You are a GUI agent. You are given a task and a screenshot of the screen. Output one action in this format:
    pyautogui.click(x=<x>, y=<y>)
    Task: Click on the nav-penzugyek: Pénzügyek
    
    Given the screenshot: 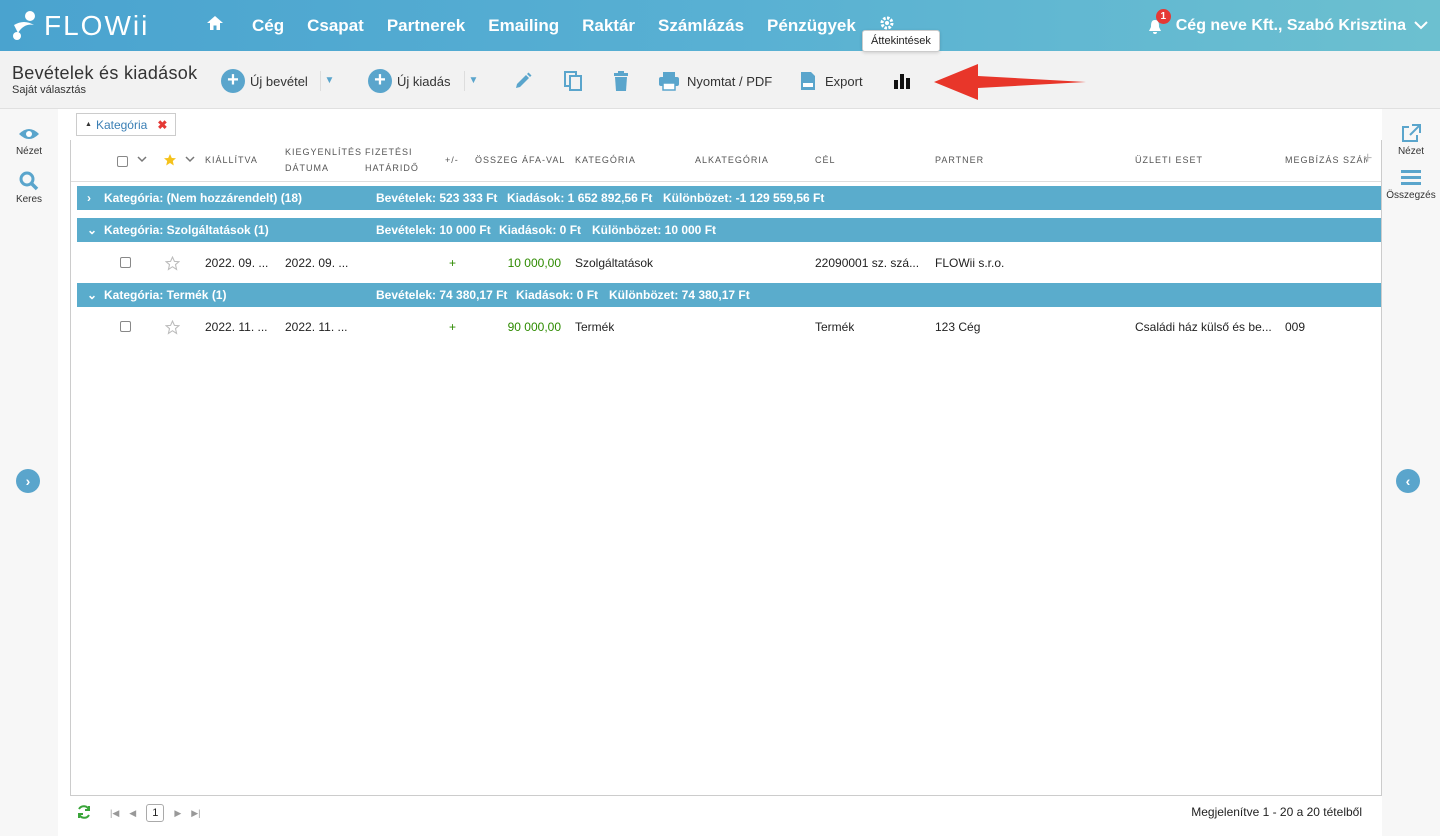 What is the action you would take?
    pyautogui.click(x=811, y=26)
    